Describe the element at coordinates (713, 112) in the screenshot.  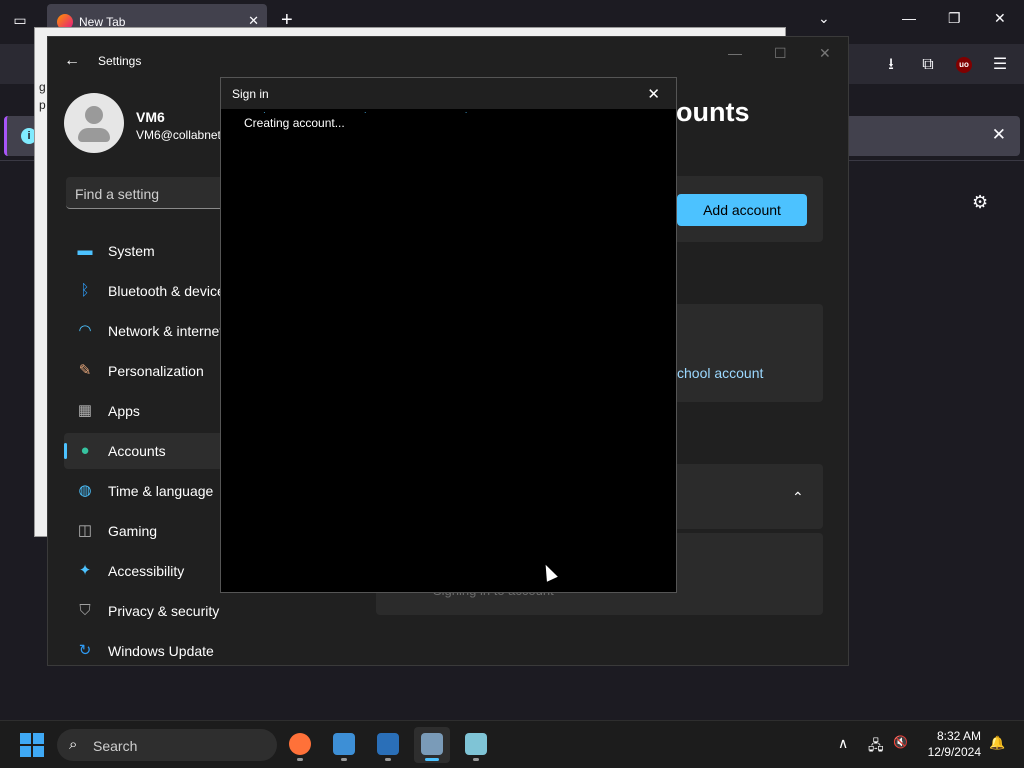
I see `page-title: ounts` at that location.